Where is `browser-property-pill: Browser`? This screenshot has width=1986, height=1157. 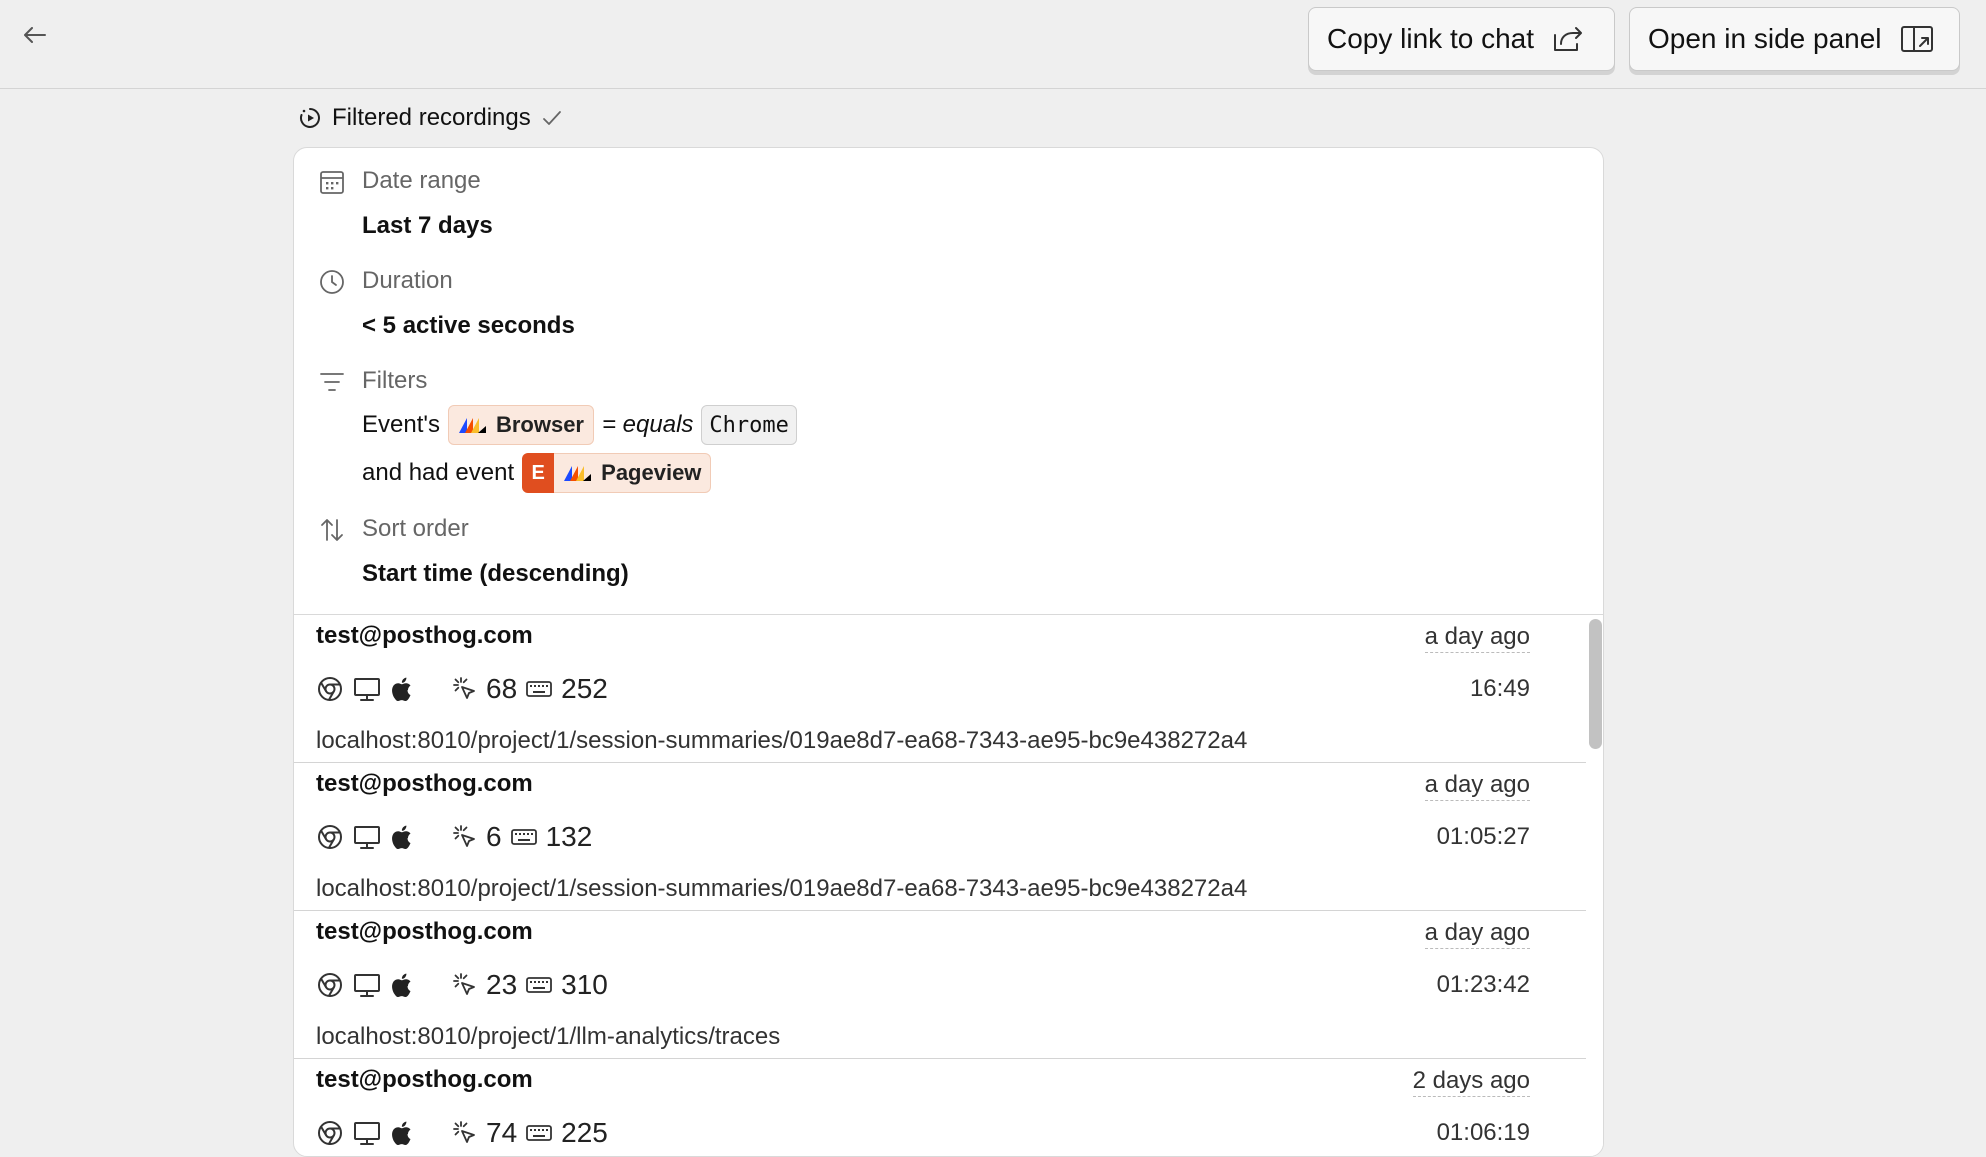
browser-property-pill: Browser is located at coordinates (520, 425).